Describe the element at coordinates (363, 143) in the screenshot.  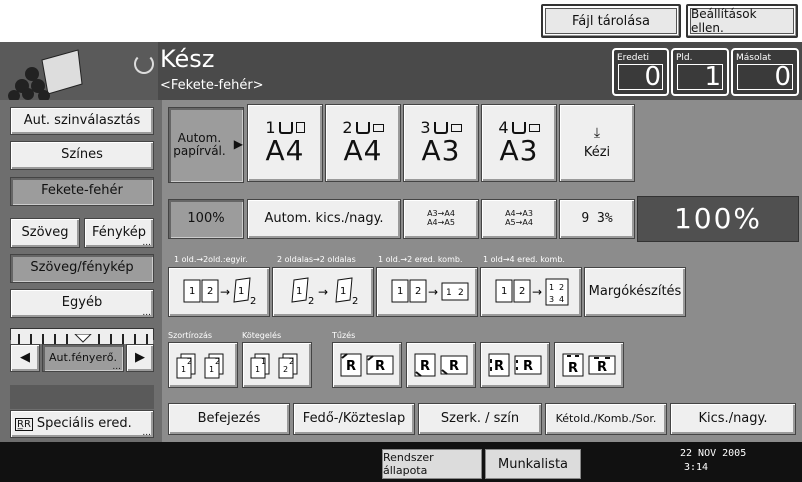
I see `tray-2-button: 2 A4` at that location.